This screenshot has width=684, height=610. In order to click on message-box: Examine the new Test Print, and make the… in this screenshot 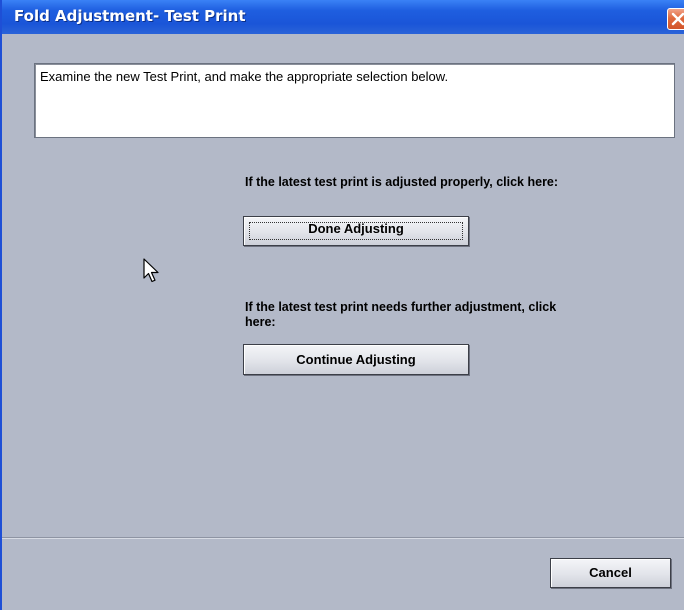, I will do `click(354, 100)`.